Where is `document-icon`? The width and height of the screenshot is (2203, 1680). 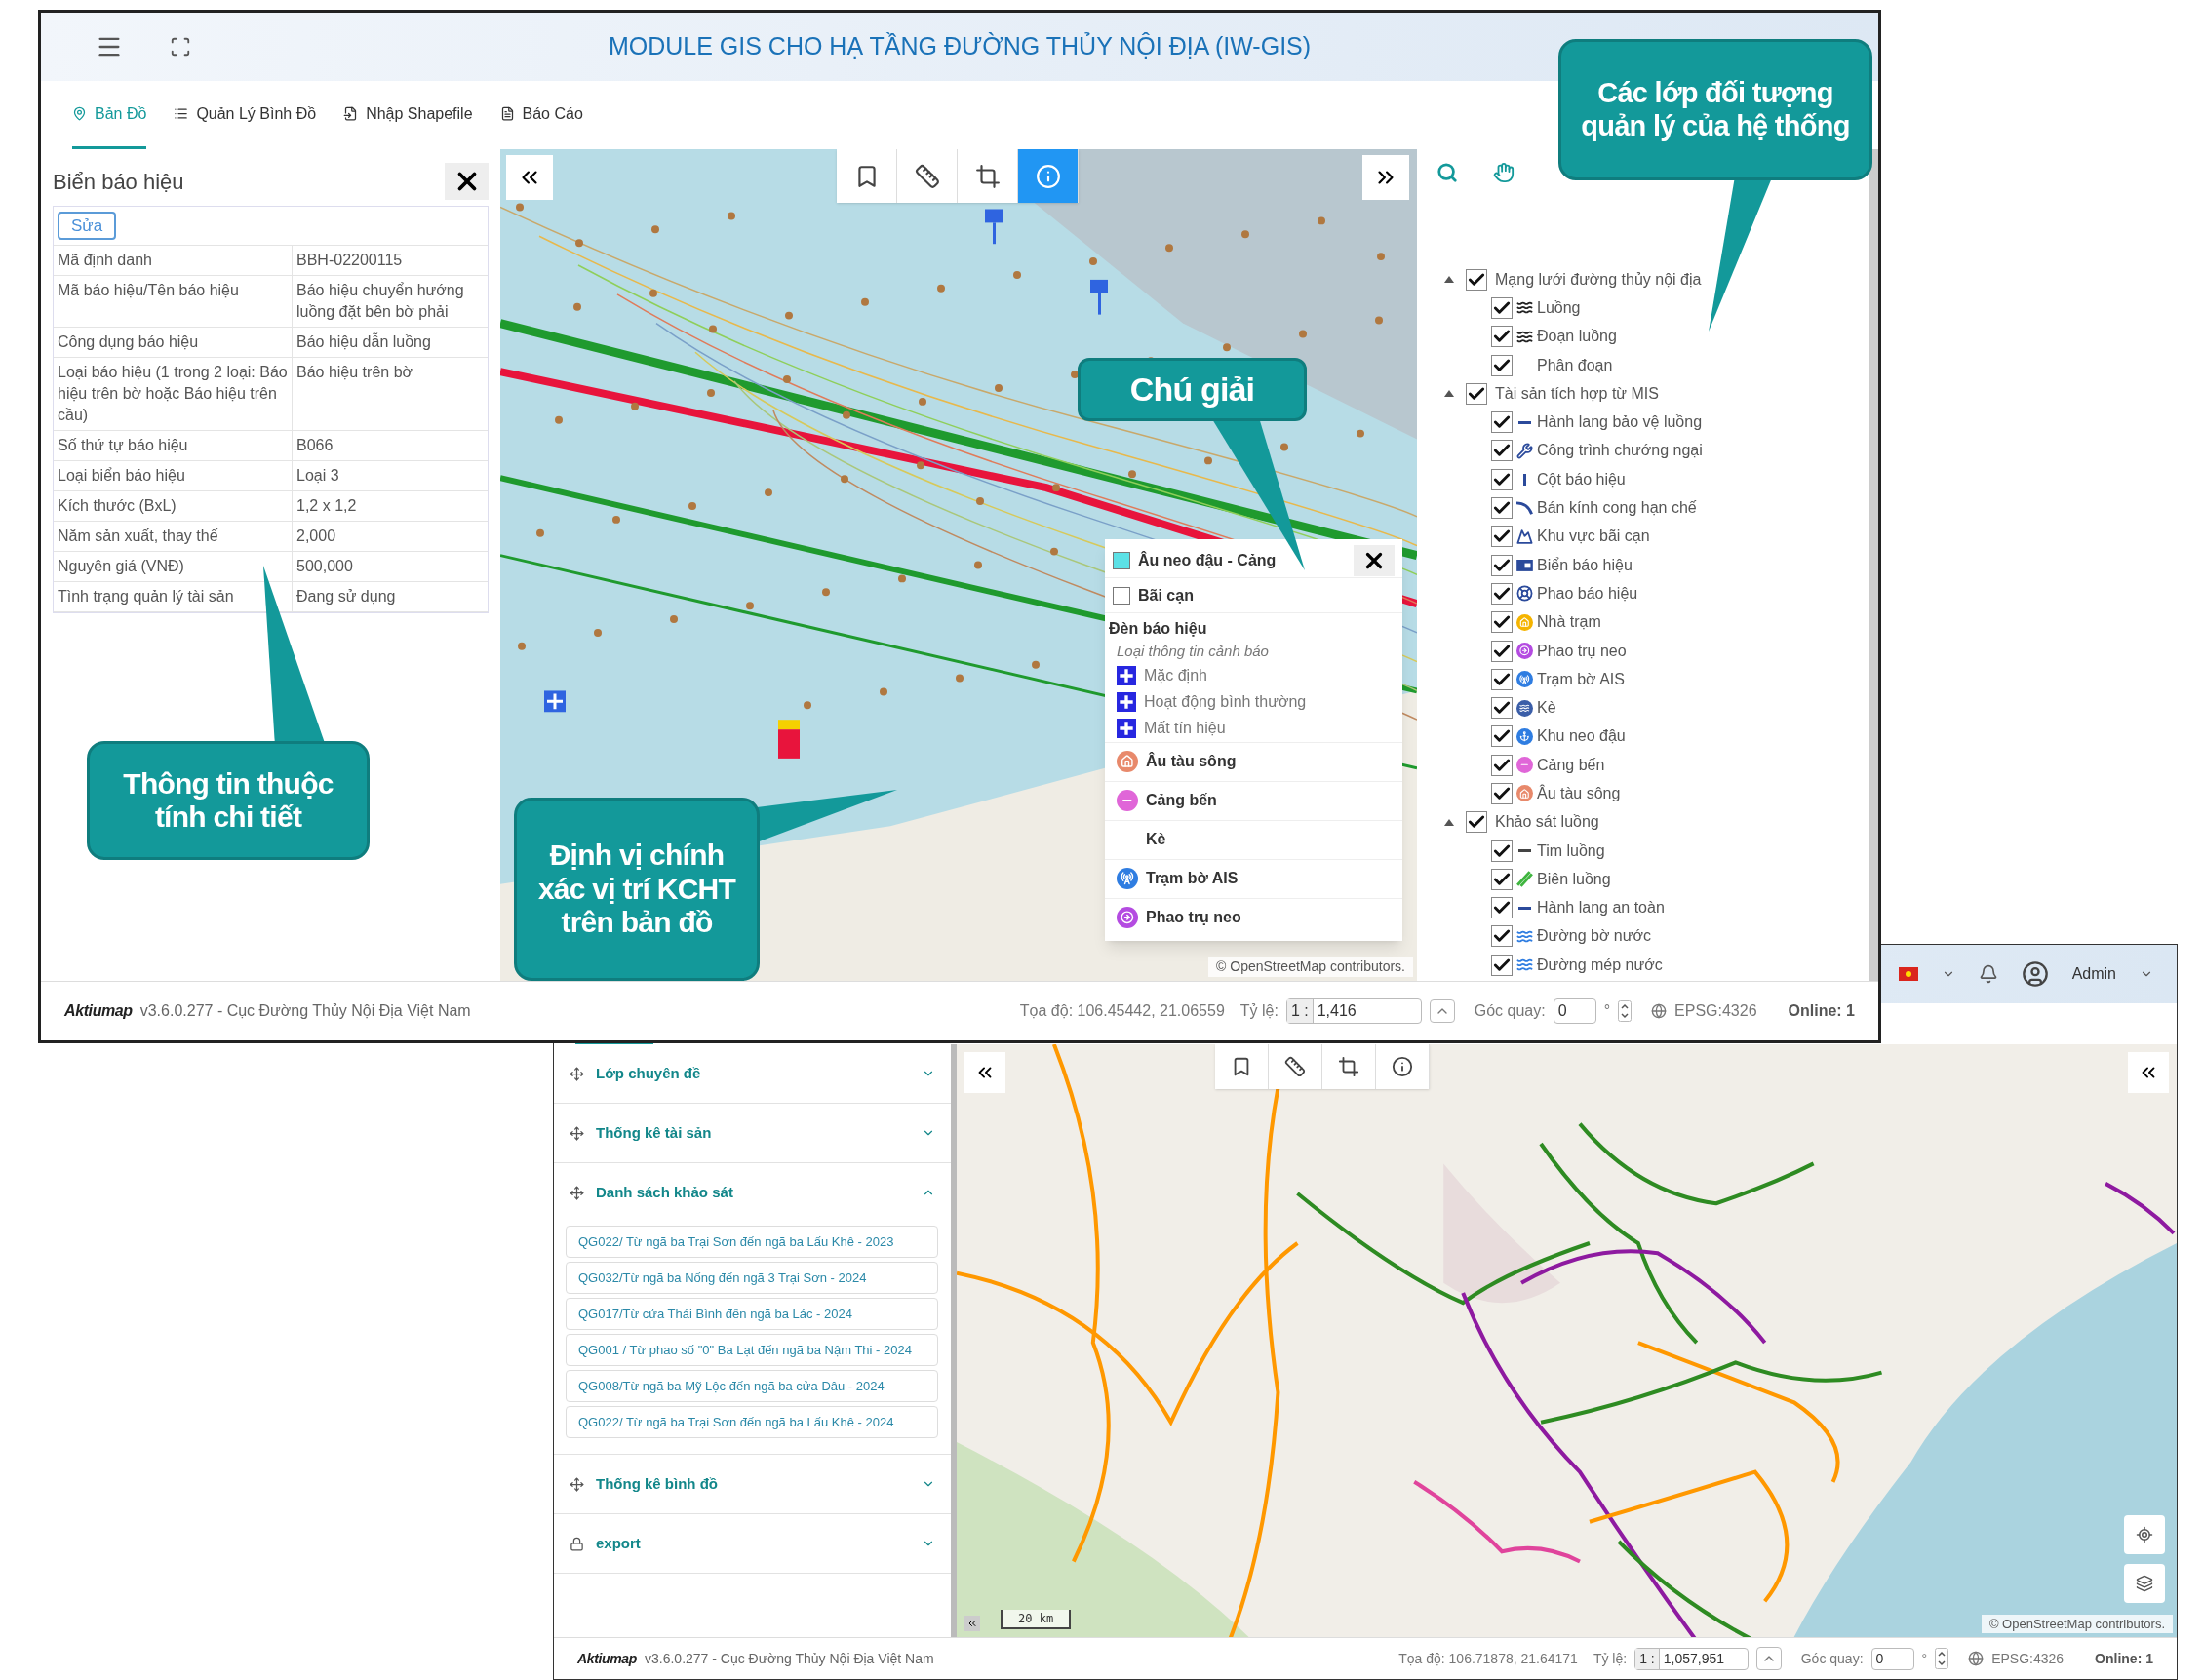 document-icon is located at coordinates (507, 113).